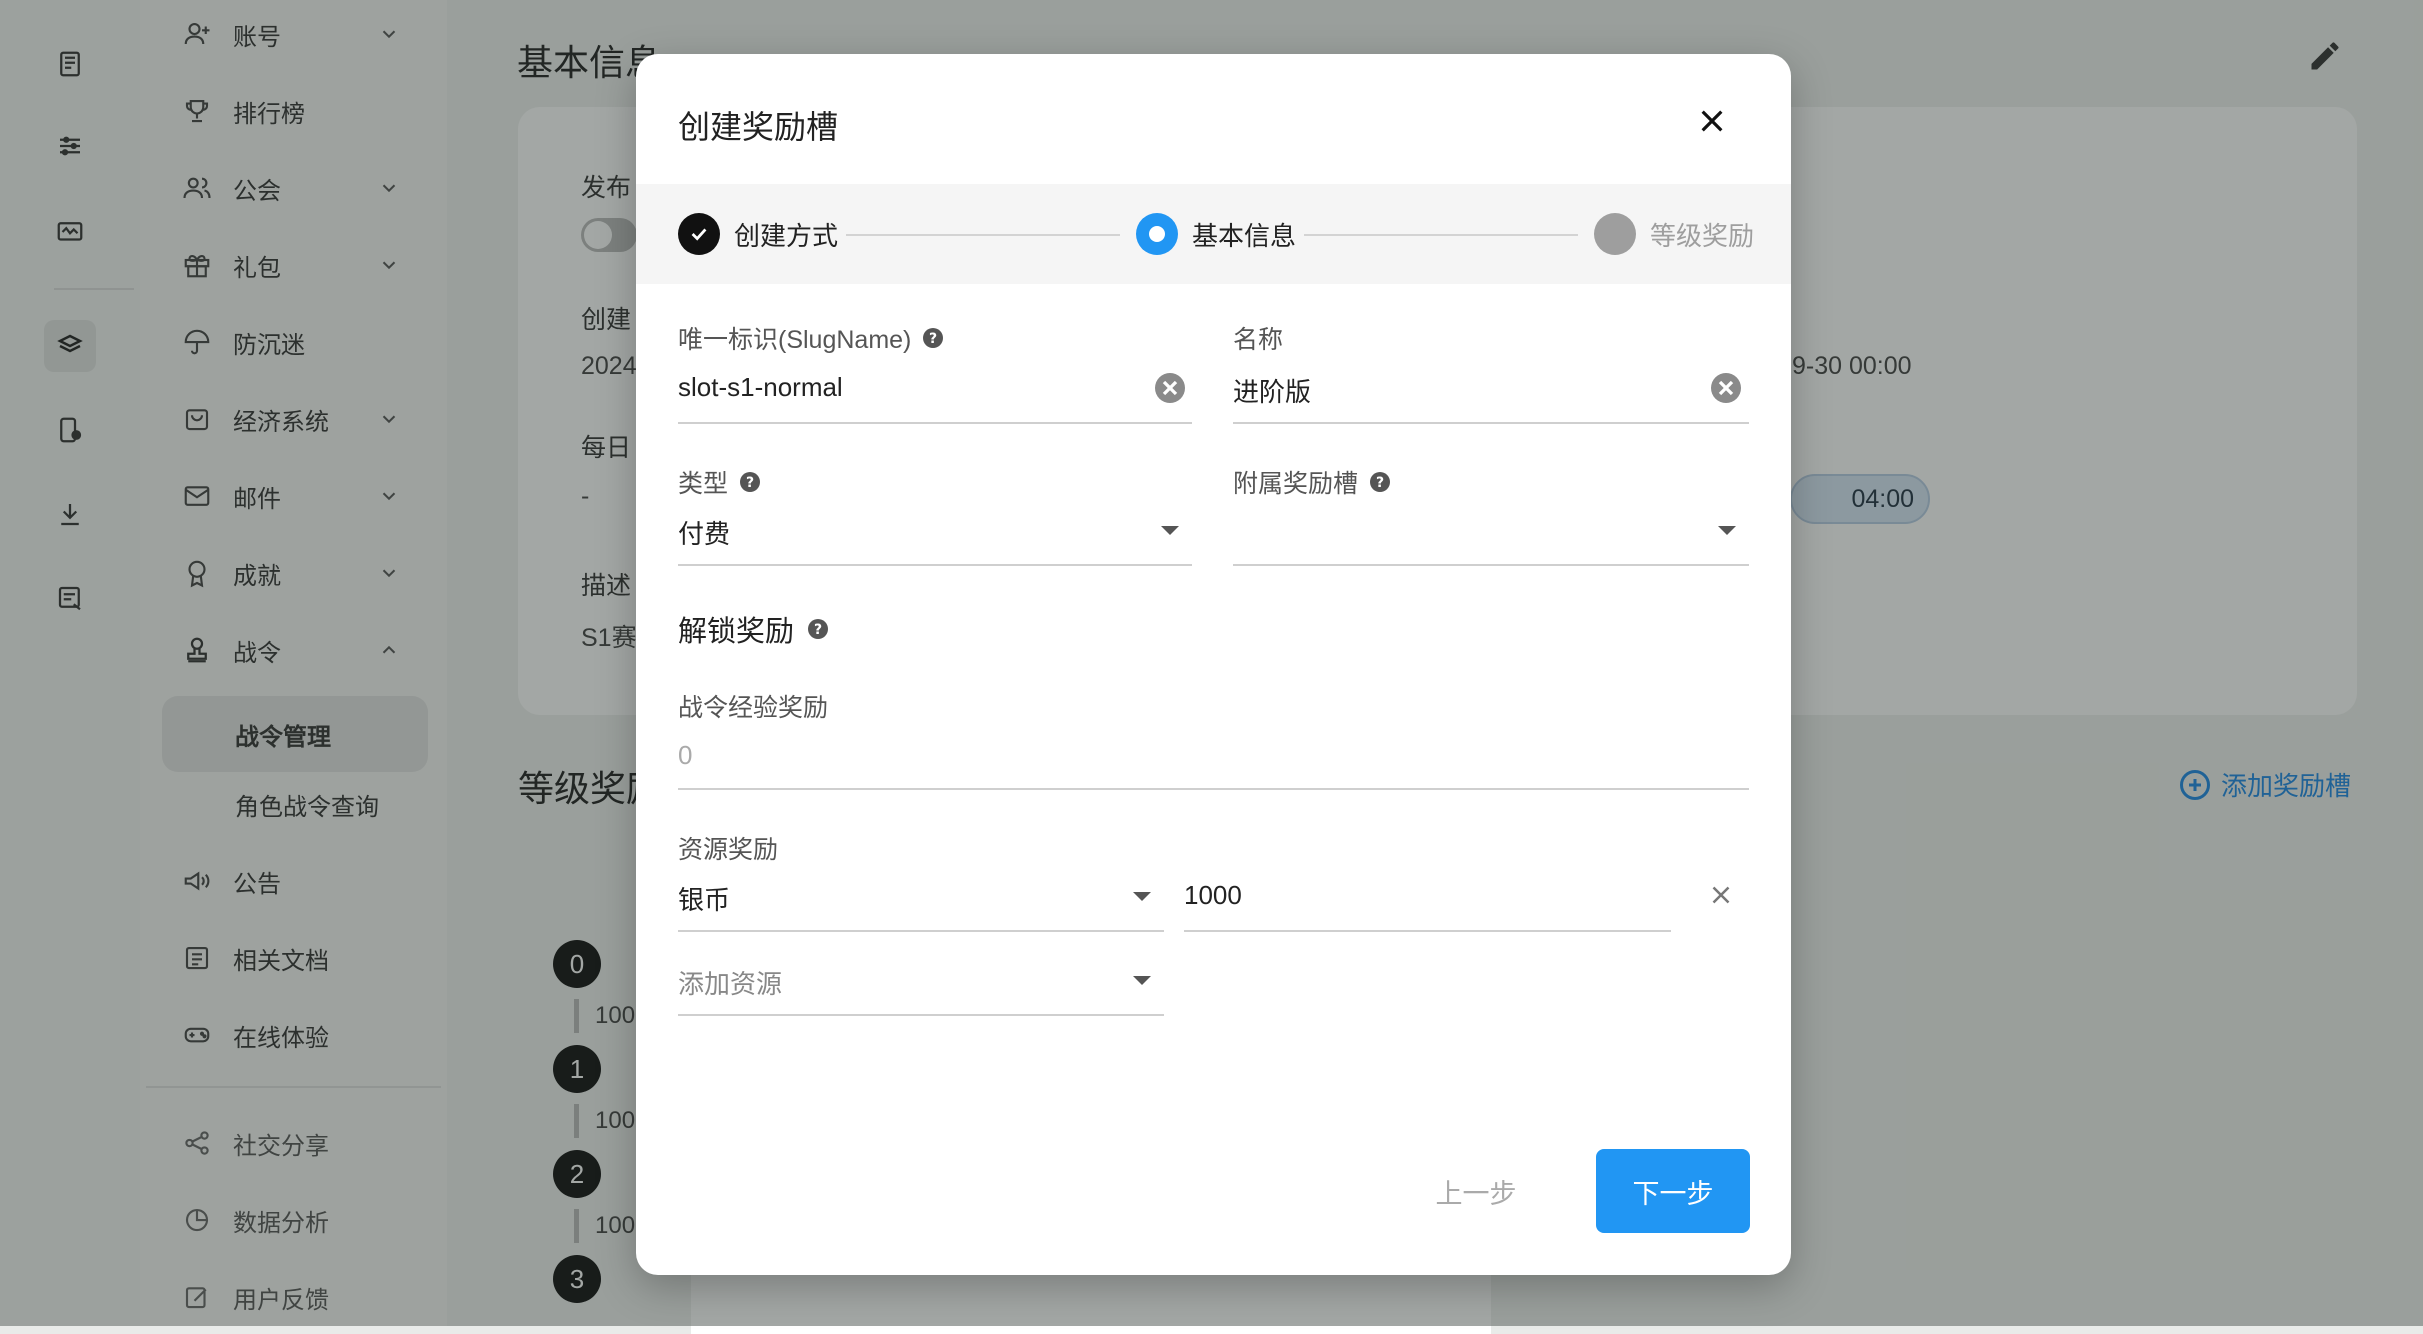 The height and width of the screenshot is (1334, 2423). Describe the element at coordinates (1476, 1191) in the screenshot. I see `previous-step-button: 上一步` at that location.